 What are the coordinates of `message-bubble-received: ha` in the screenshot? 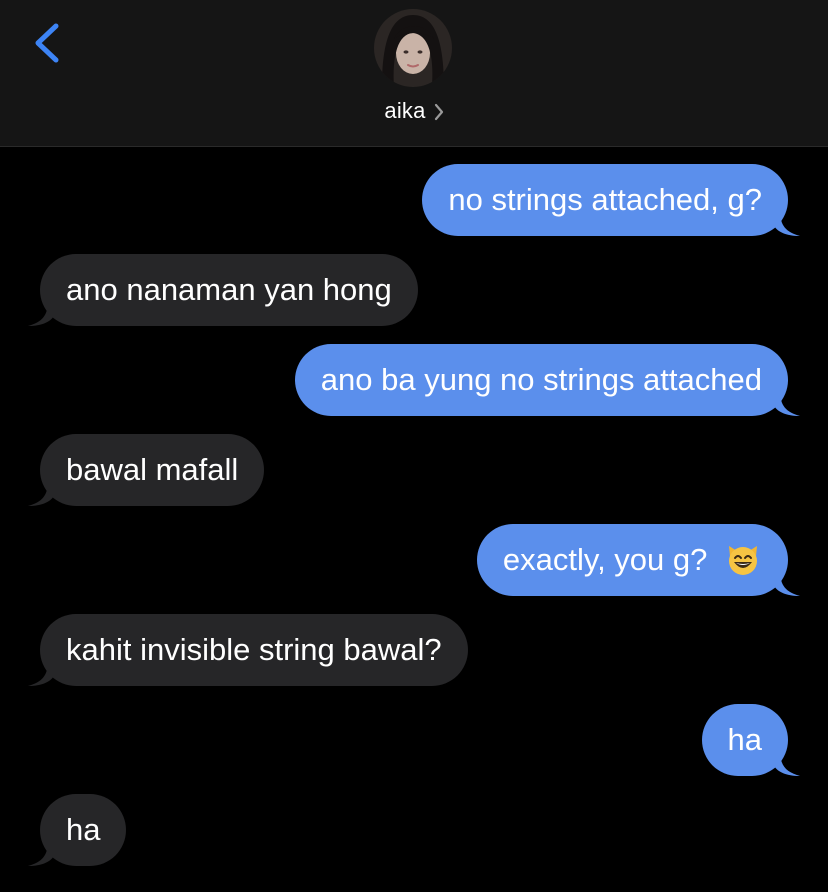 It's located at (77, 830).